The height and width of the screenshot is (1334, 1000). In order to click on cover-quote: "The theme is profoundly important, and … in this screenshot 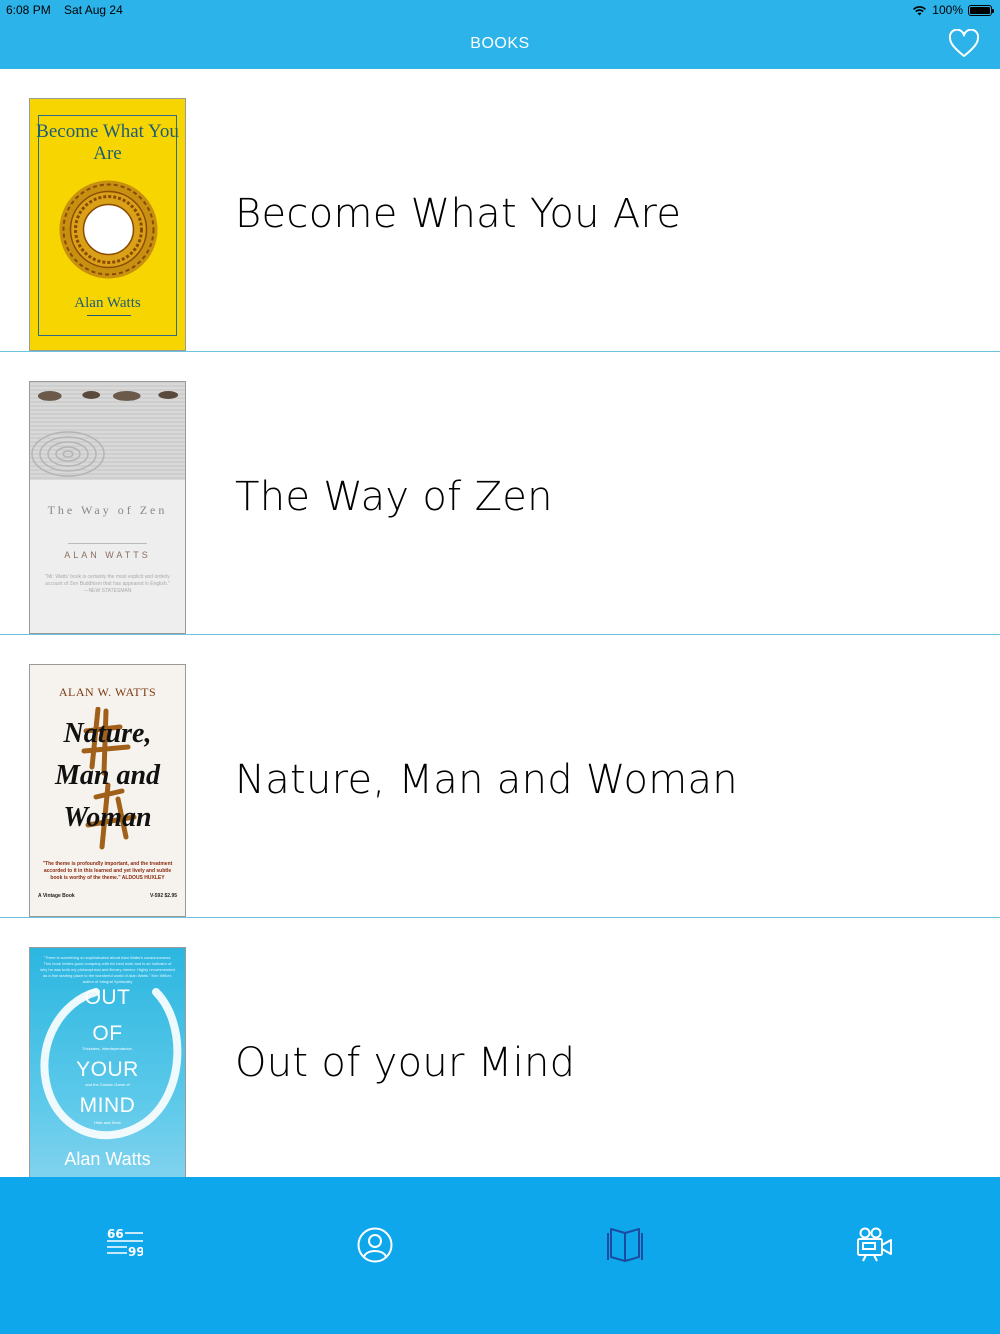, I will do `click(107, 871)`.